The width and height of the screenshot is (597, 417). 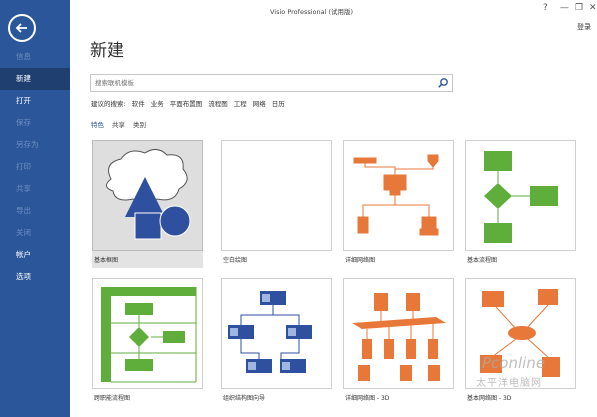 I want to click on close-button: ✕, so click(x=593, y=8).